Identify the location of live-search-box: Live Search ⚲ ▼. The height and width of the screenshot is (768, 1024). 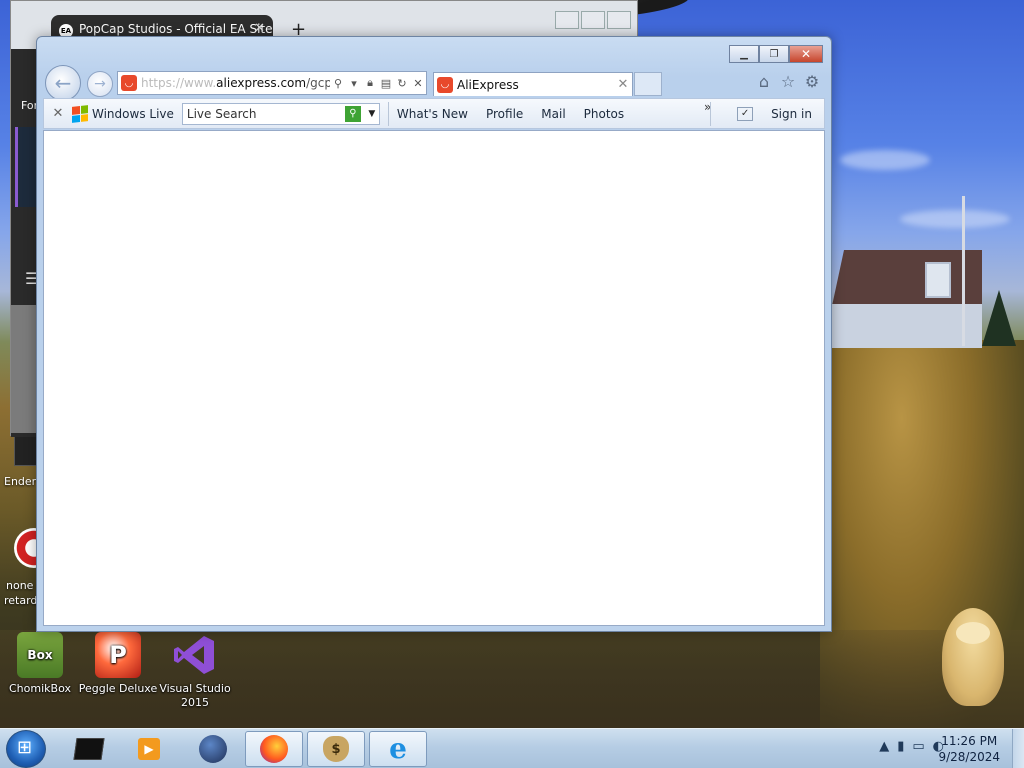
(280, 113).